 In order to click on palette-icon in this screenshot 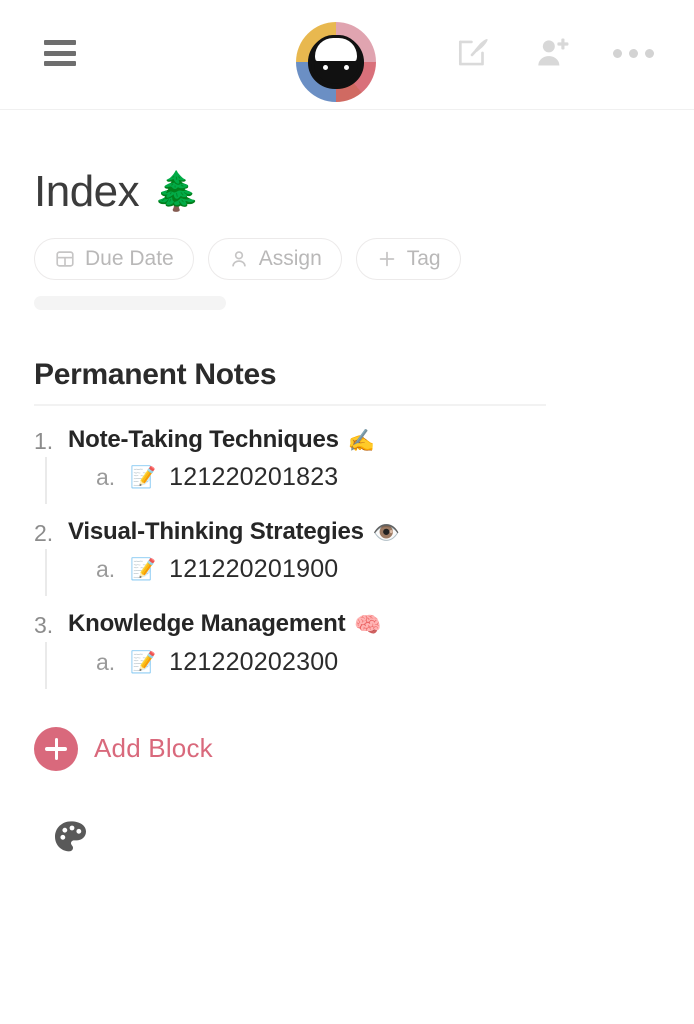, I will do `click(71, 837)`.